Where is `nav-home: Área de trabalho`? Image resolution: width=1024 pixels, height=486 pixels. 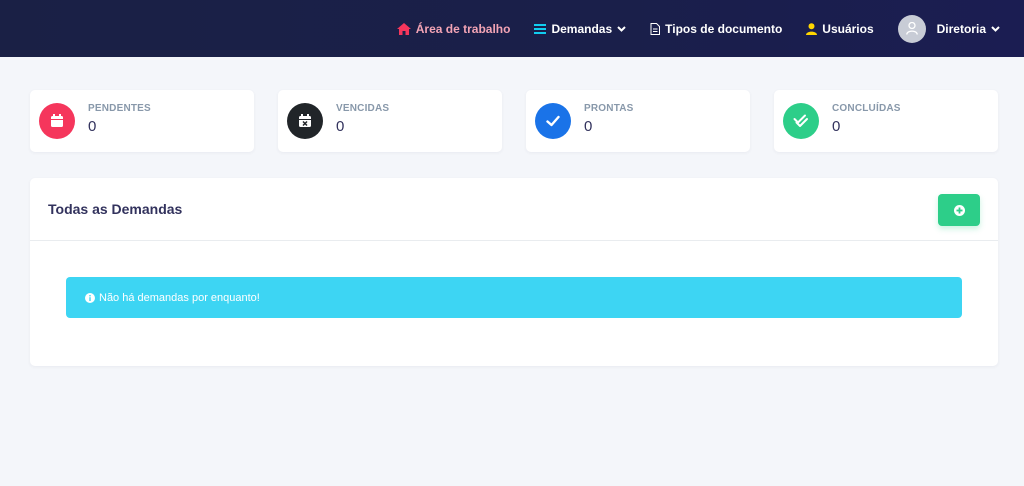 nav-home: Área de trabalho is located at coordinates (453, 28).